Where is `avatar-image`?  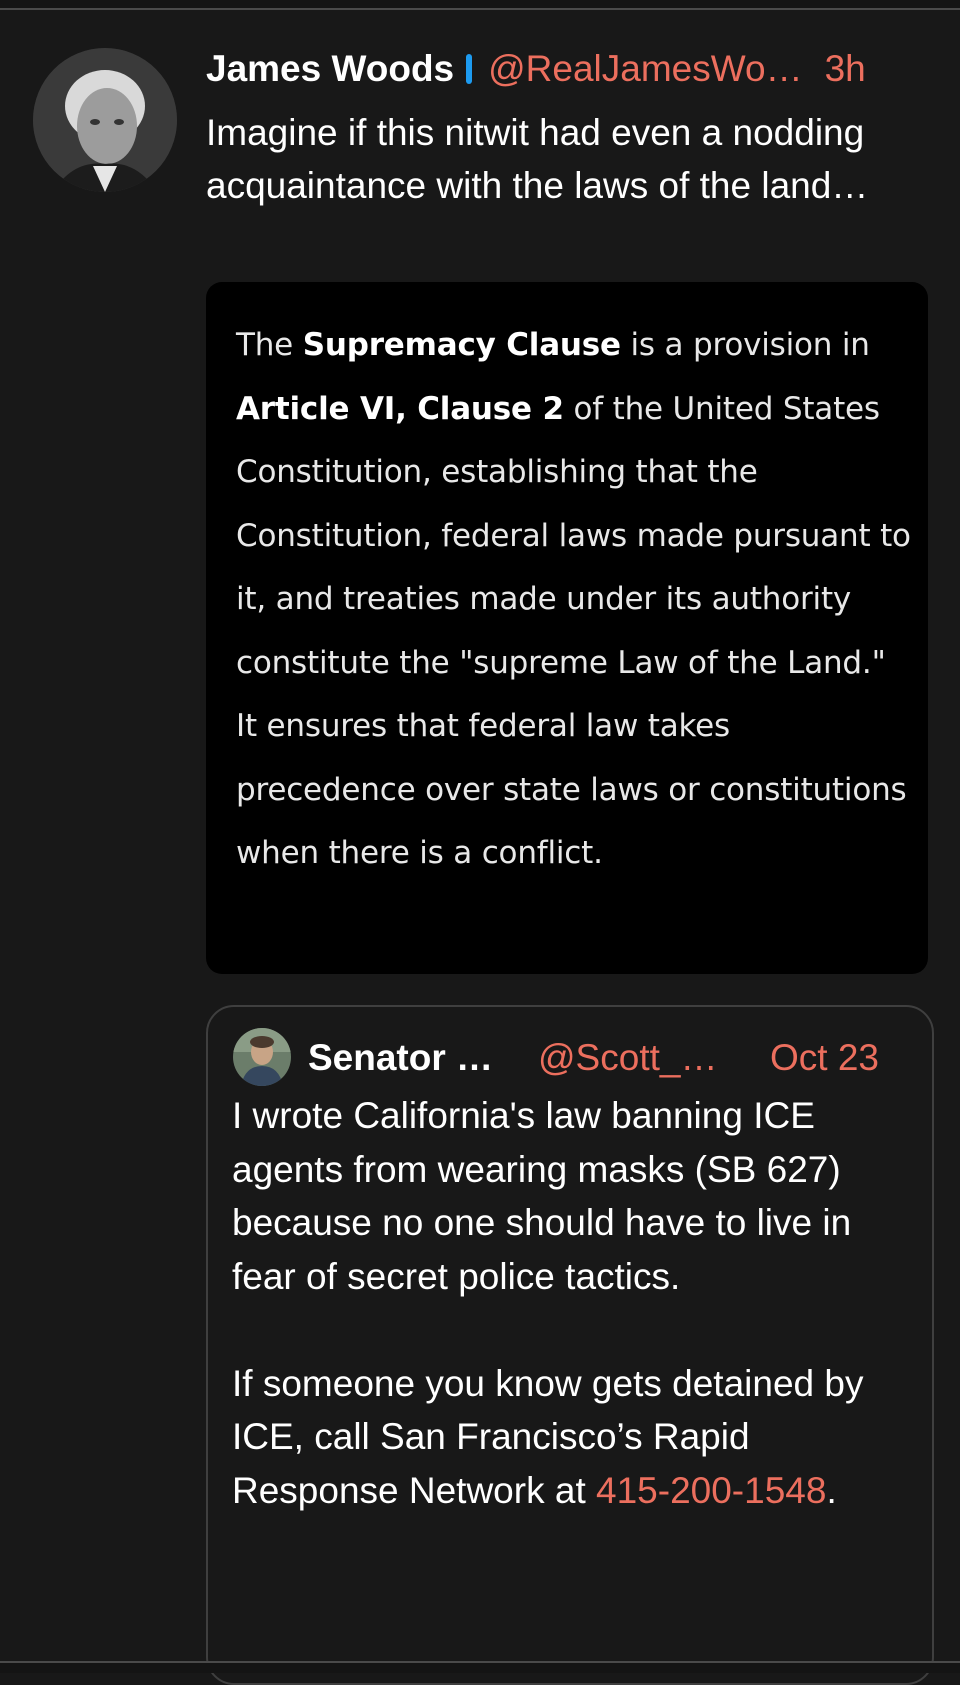 avatar-image is located at coordinates (105, 120).